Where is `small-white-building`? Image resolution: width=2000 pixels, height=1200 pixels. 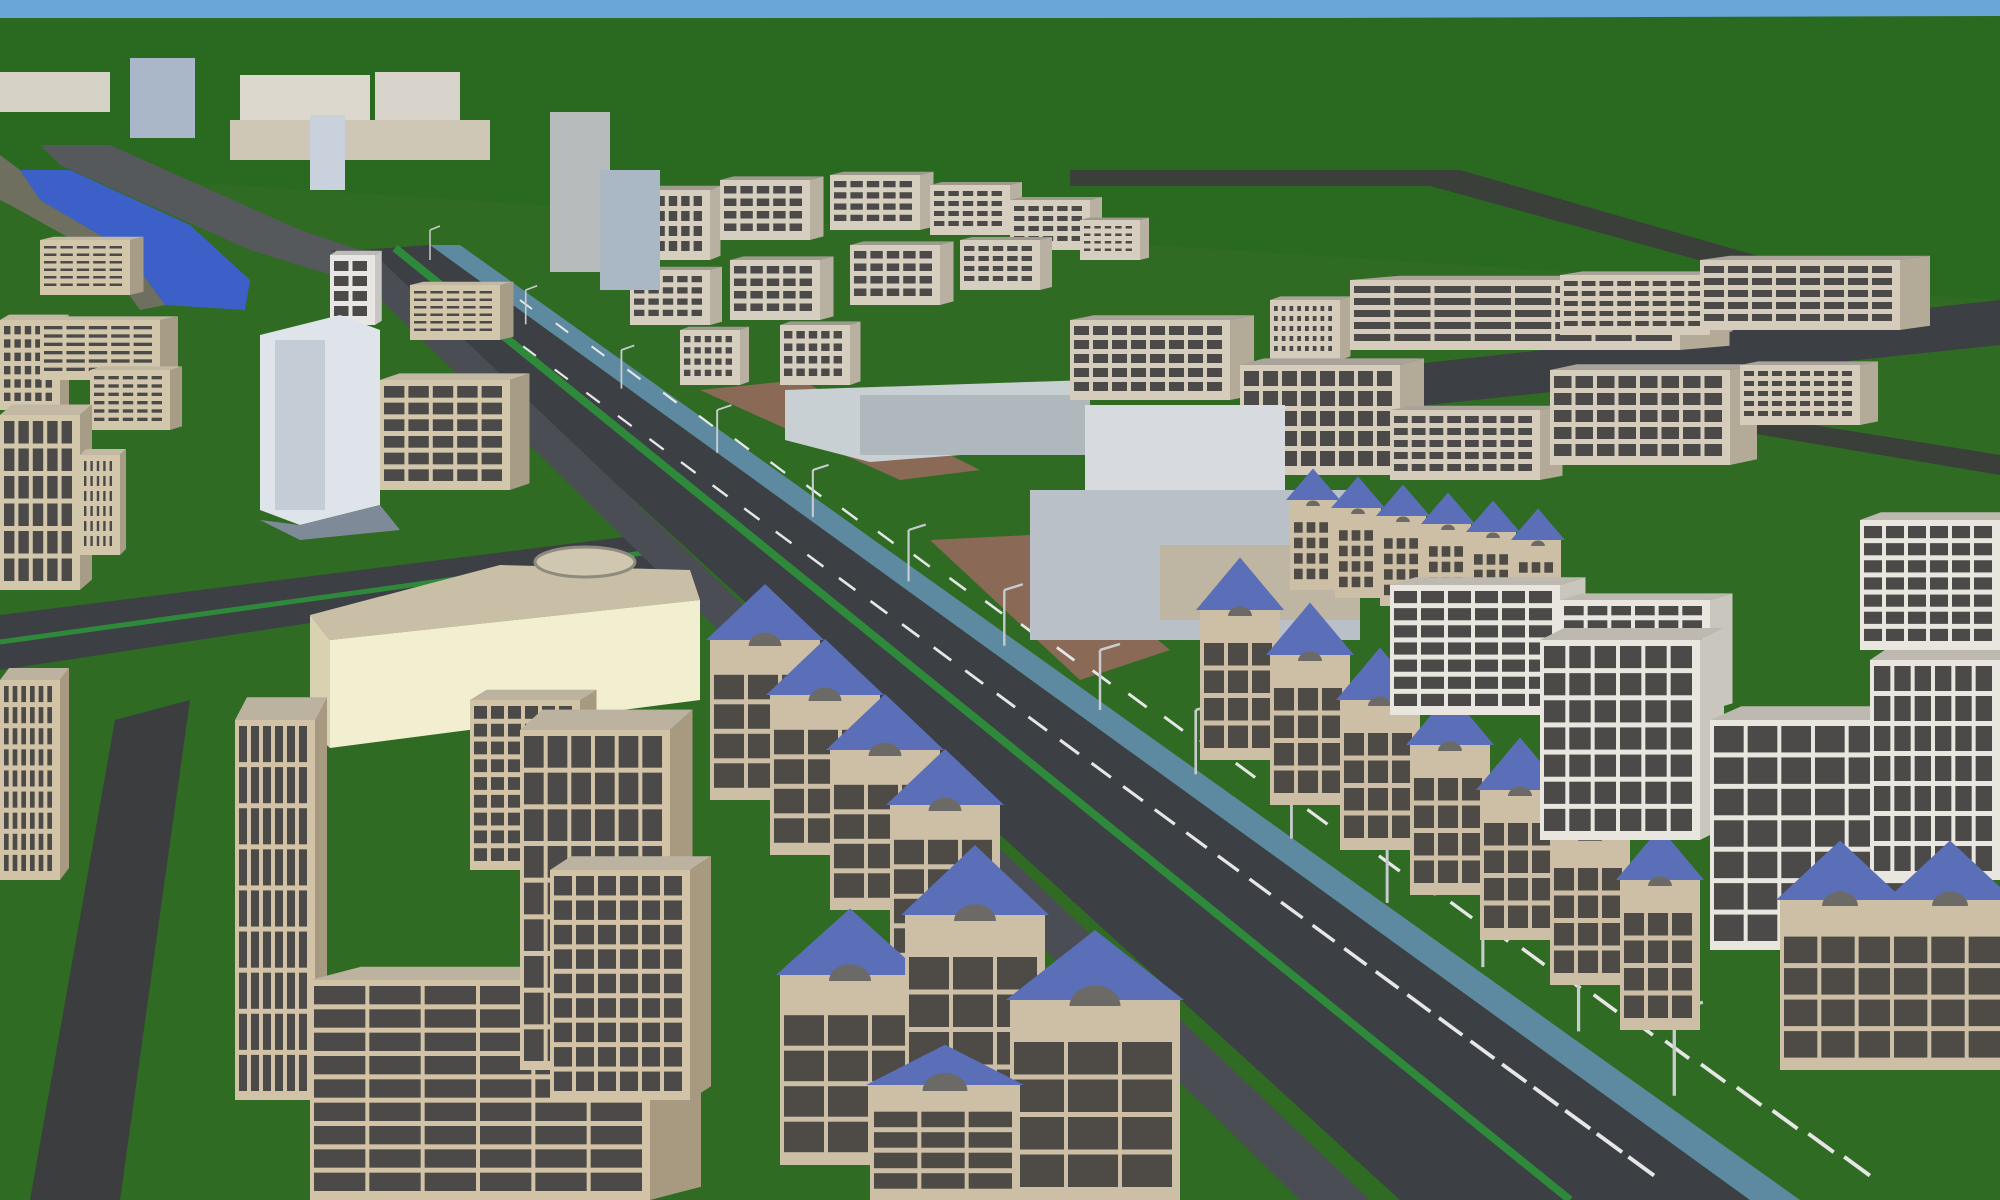
small-white-building is located at coordinates (356, 287).